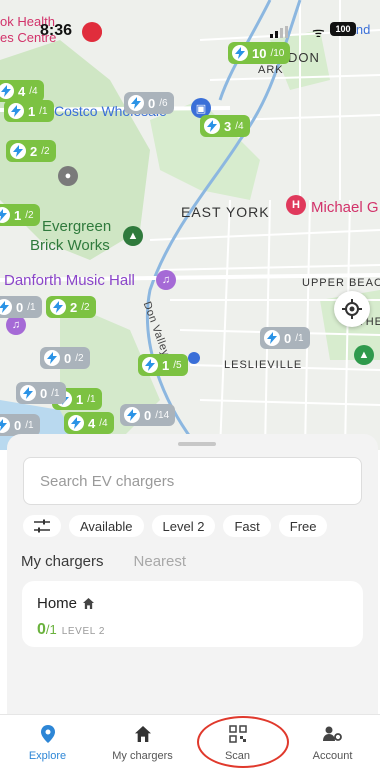  I want to click on place-label: LESLIEVILLE, so click(263, 365).